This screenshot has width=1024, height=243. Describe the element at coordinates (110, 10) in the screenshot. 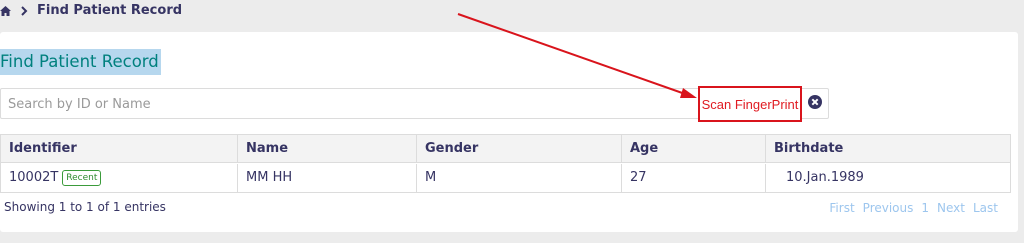

I see `breadcrumb-current: Find Patient Record` at that location.